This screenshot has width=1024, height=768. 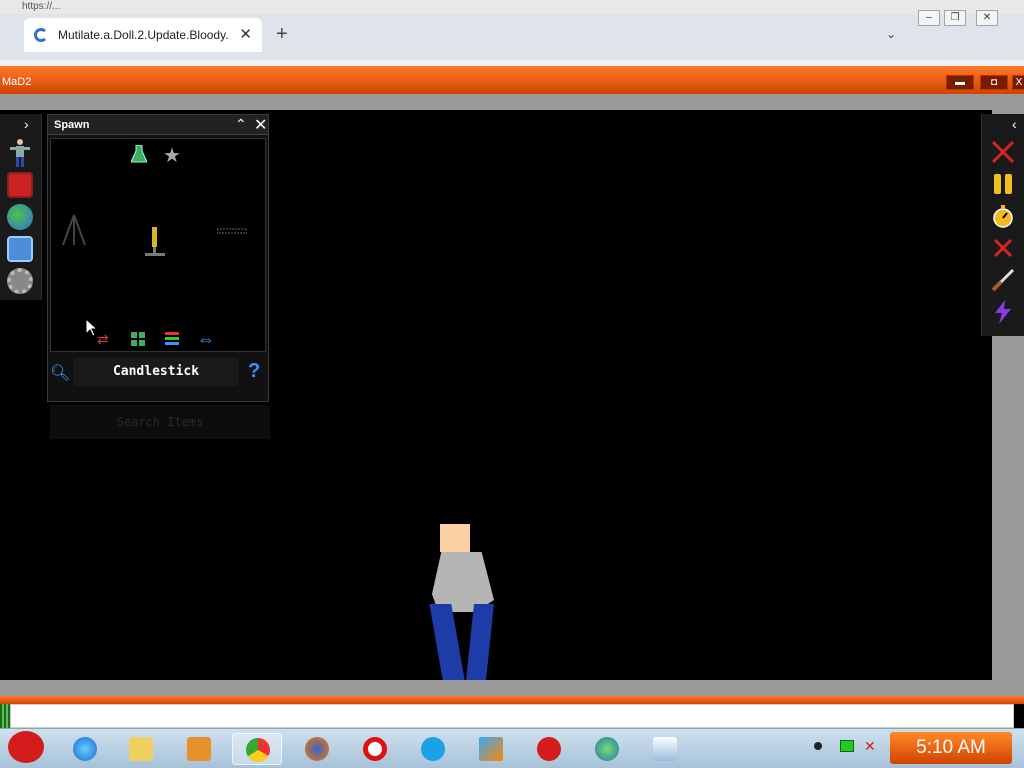 I want to click on taskbar-skype, so click(x=433, y=749).